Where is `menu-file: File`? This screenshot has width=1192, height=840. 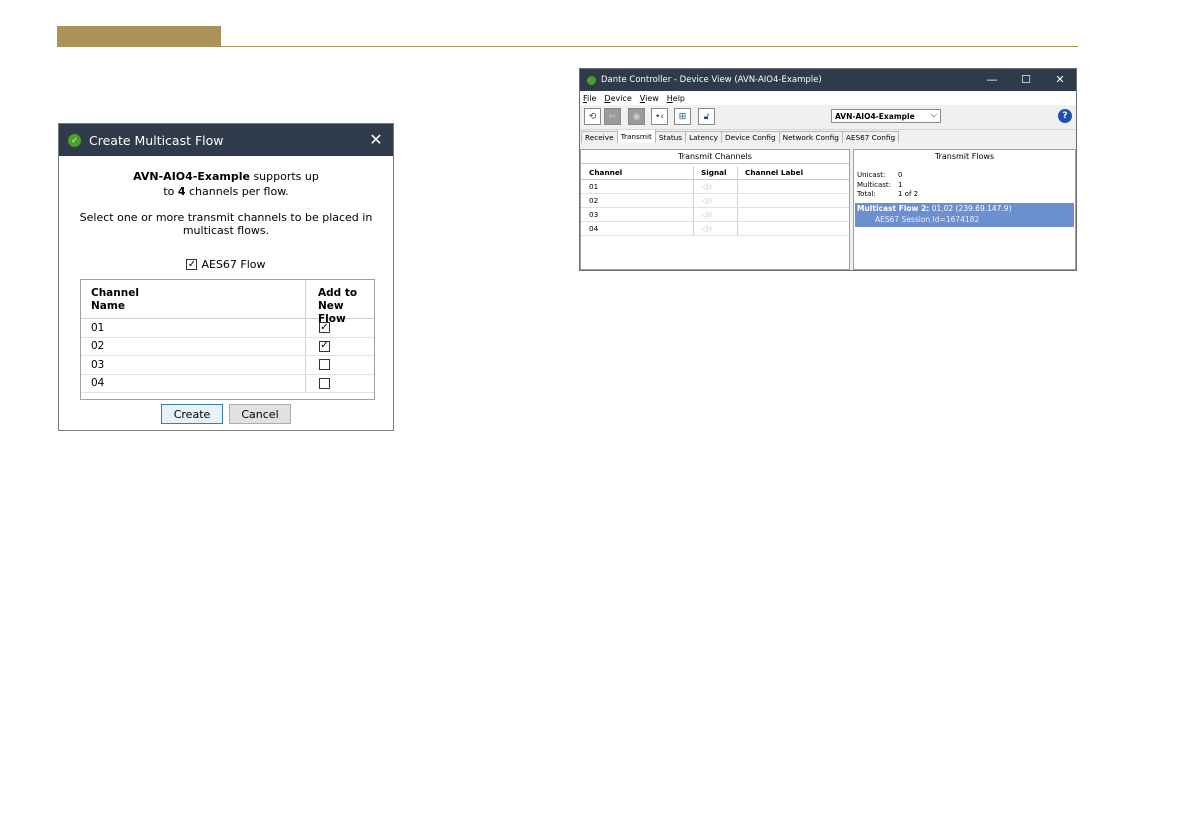 menu-file: File is located at coordinates (589, 98).